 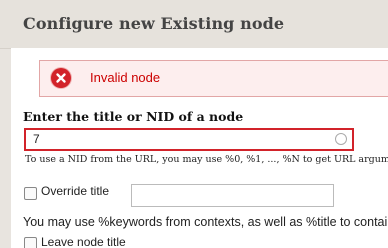 I want to click on error-message-box: Invalid node, so click(x=213, y=78).